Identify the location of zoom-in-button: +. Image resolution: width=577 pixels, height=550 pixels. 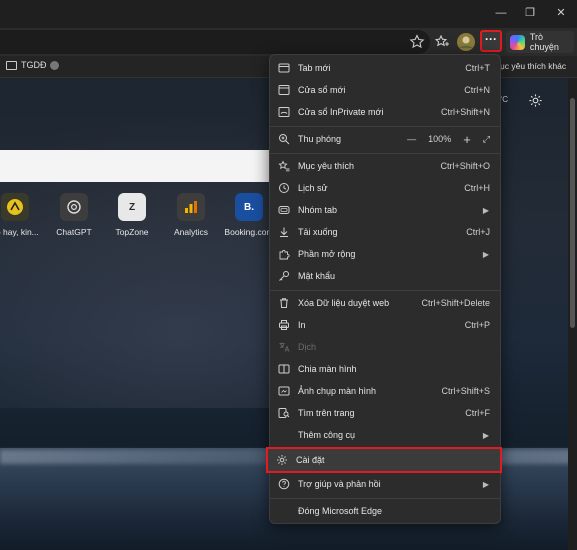
(467, 139).